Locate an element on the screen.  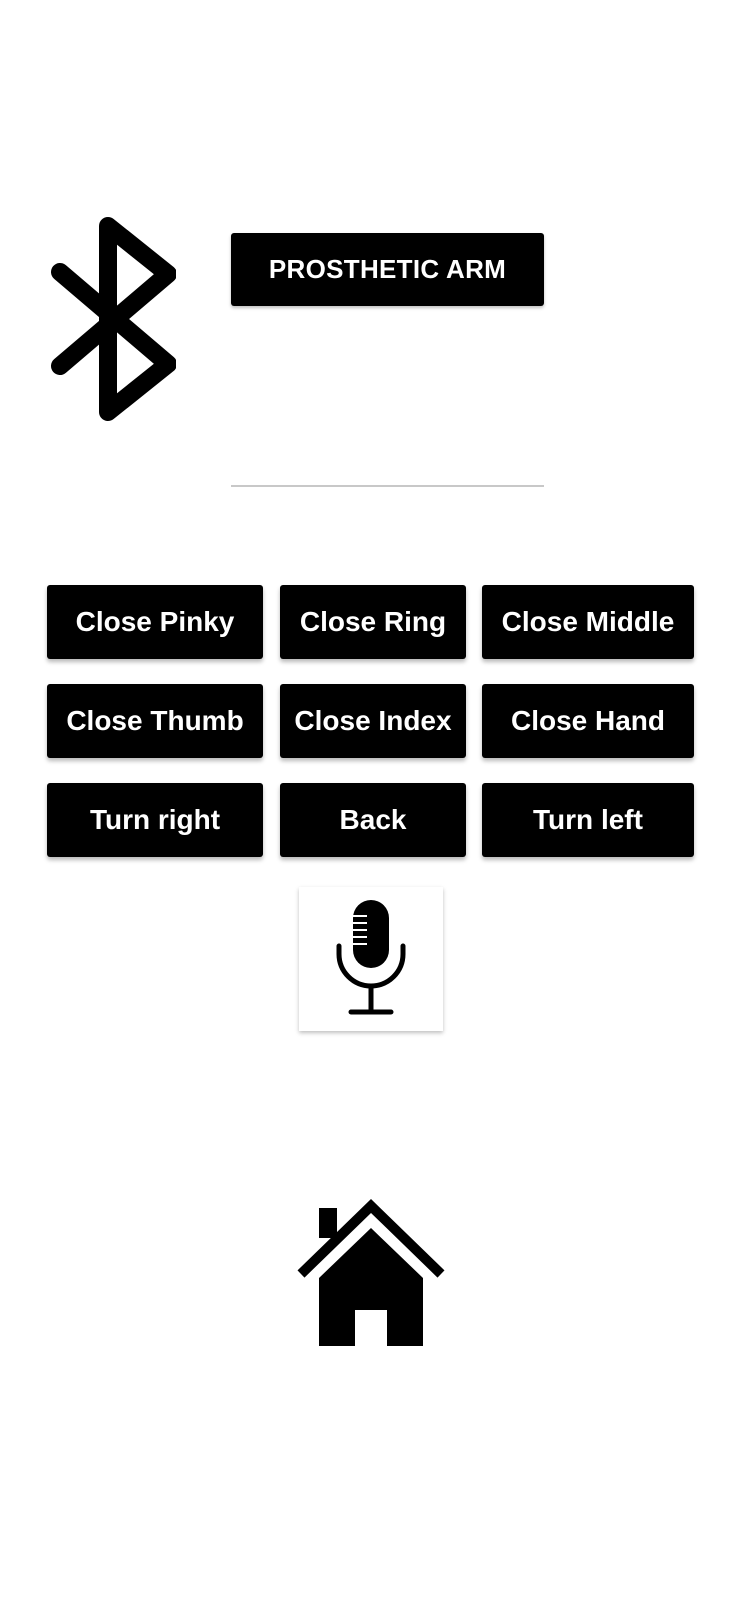
voice-command-button is located at coordinates (371, 959).